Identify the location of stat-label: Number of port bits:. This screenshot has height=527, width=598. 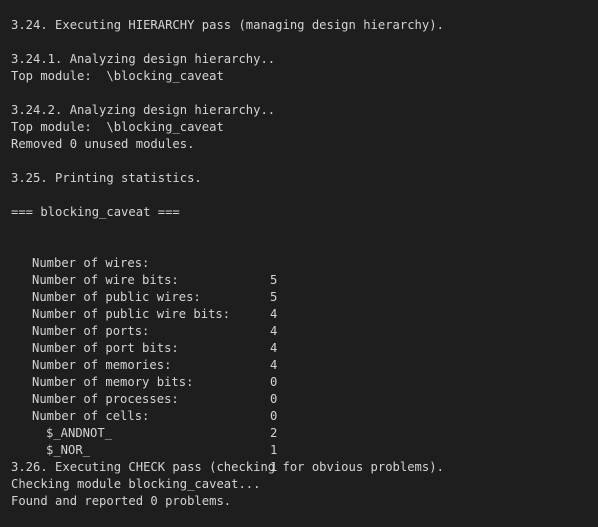
(105, 348).